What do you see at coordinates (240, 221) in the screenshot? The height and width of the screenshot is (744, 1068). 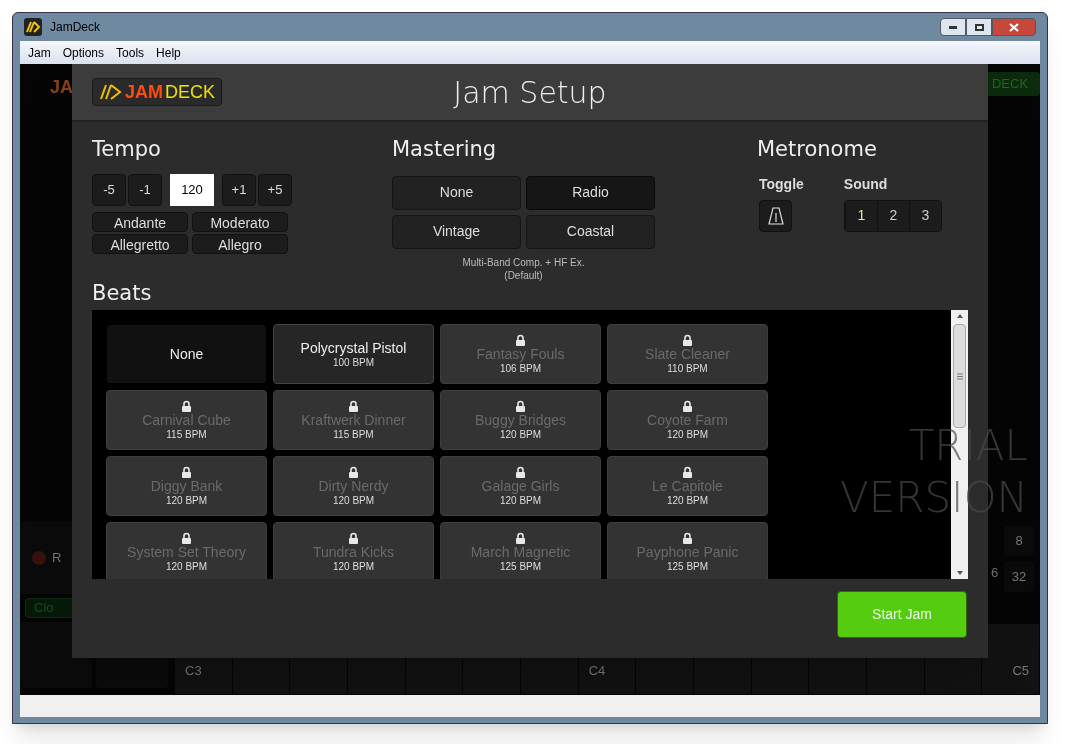 I see `tempo-preset-button: Moderato` at bounding box center [240, 221].